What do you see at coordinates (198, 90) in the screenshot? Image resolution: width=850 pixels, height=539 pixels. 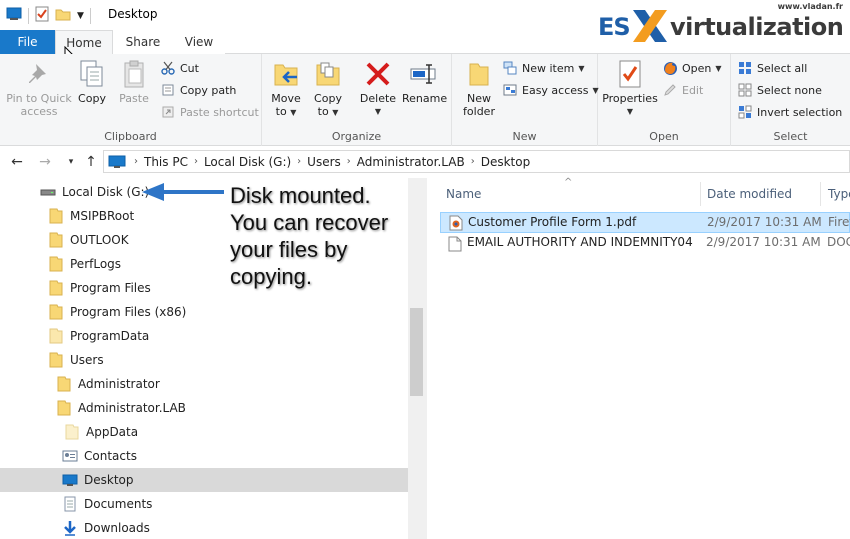 I see `copy-path-button: Copy path` at bounding box center [198, 90].